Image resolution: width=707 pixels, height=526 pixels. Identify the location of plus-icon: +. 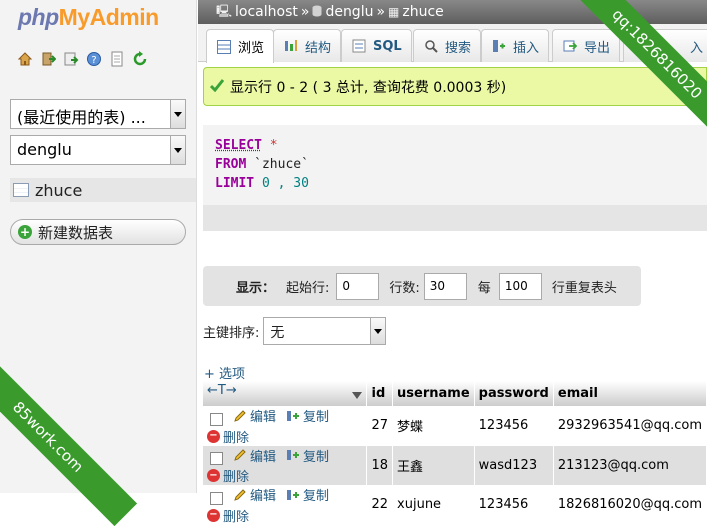
(25, 232).